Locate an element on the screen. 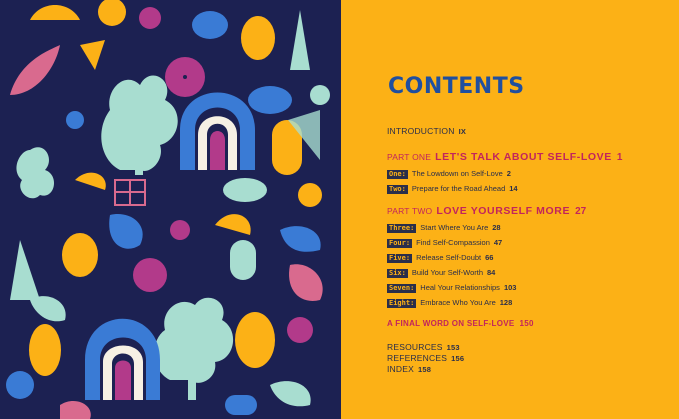  toc-part-one: PART ONE LET'S TALK ABOUT SELF-LOVE 1 is located at coordinates (504, 157).